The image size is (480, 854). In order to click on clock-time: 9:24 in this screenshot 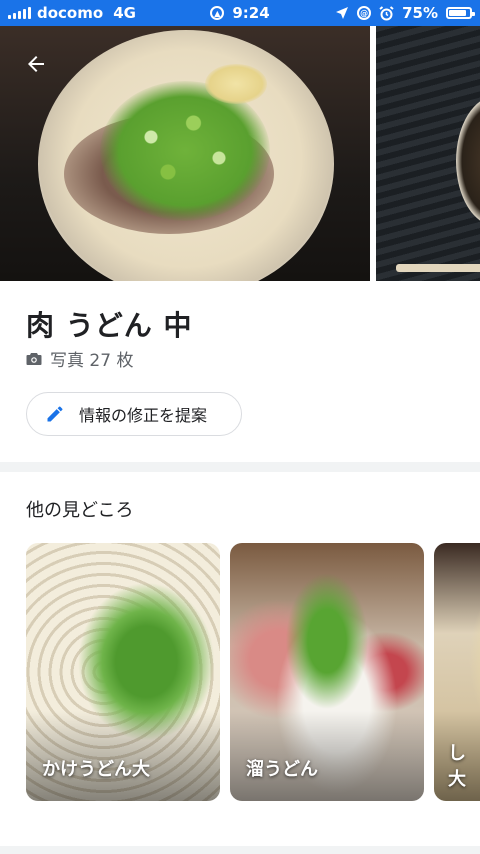, I will do `click(251, 13)`.